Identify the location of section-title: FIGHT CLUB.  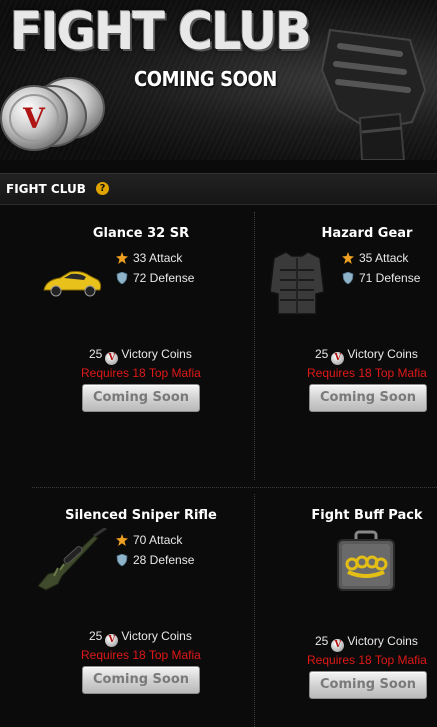
(46, 189).